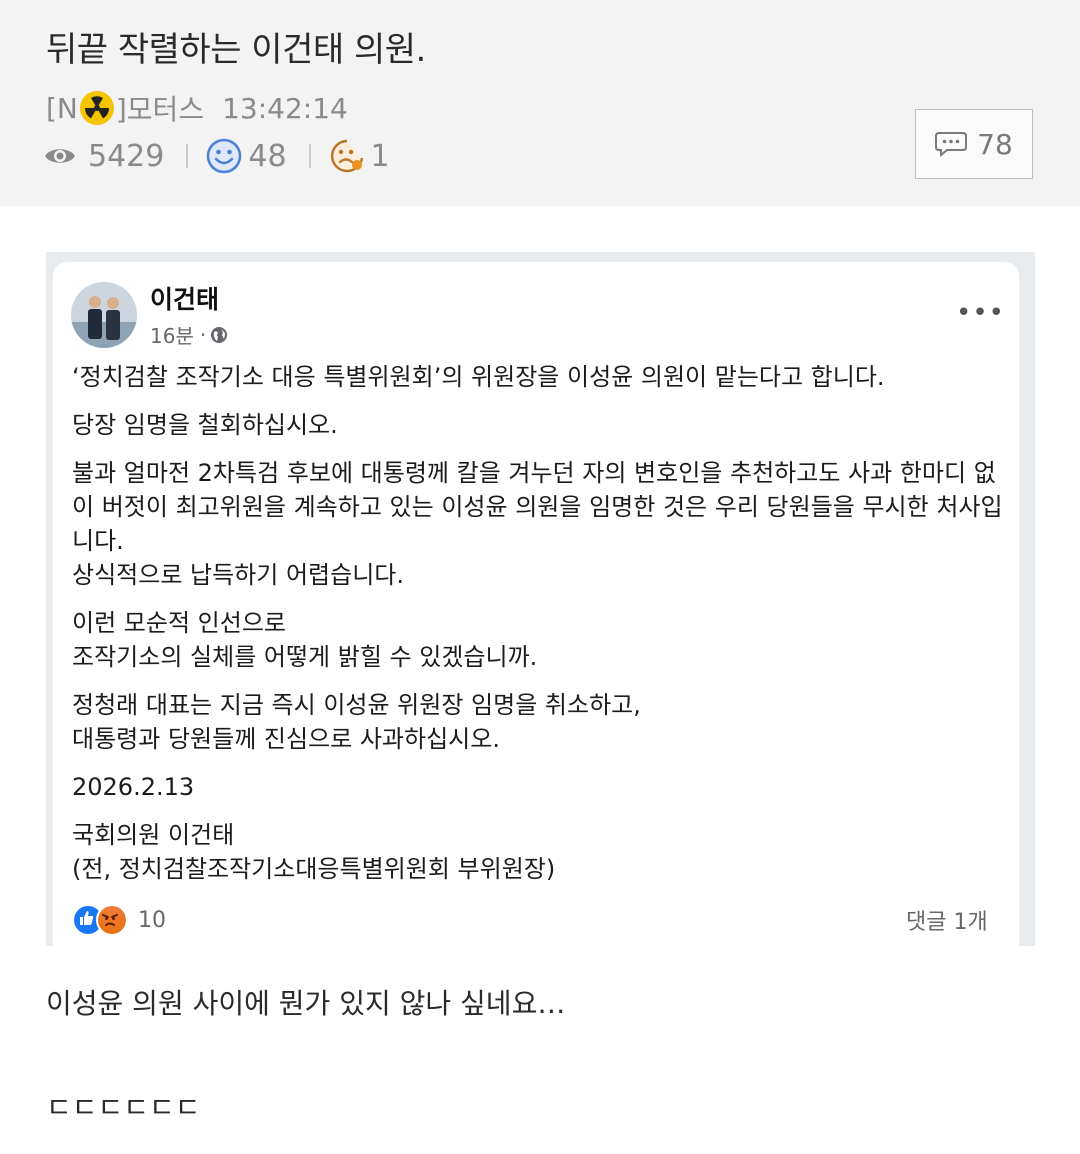 The height and width of the screenshot is (1154, 1080). What do you see at coordinates (112, 920) in the screenshot?
I see `angry-reaction-icon` at bounding box center [112, 920].